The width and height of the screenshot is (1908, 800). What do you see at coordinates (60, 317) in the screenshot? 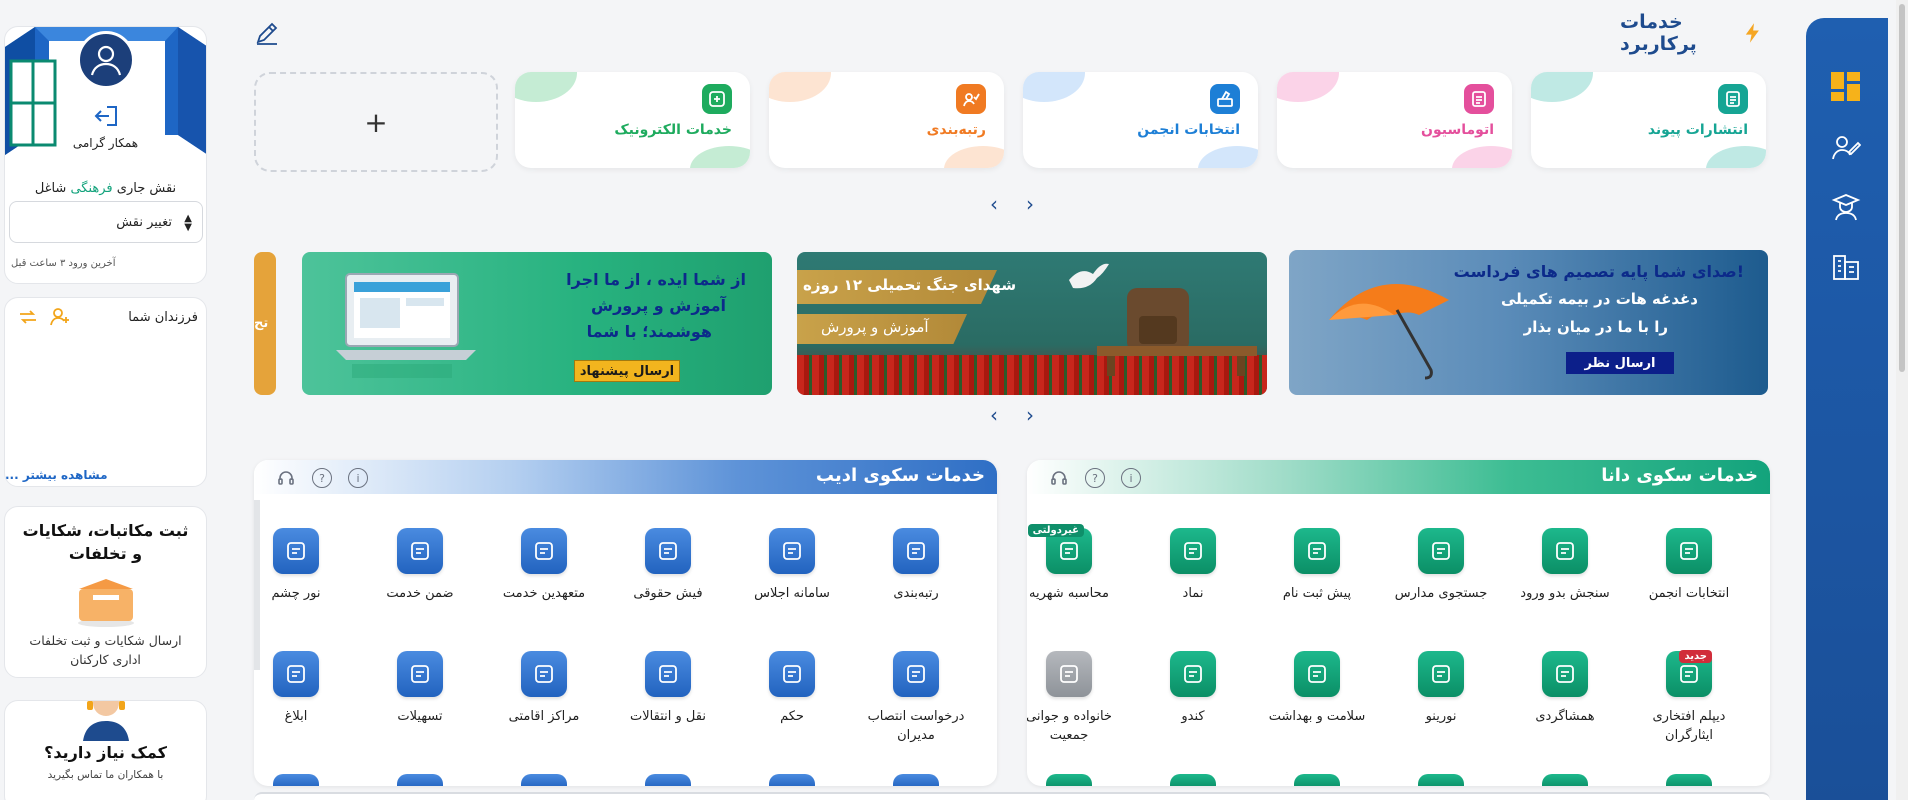
I see `add-child-icon` at bounding box center [60, 317].